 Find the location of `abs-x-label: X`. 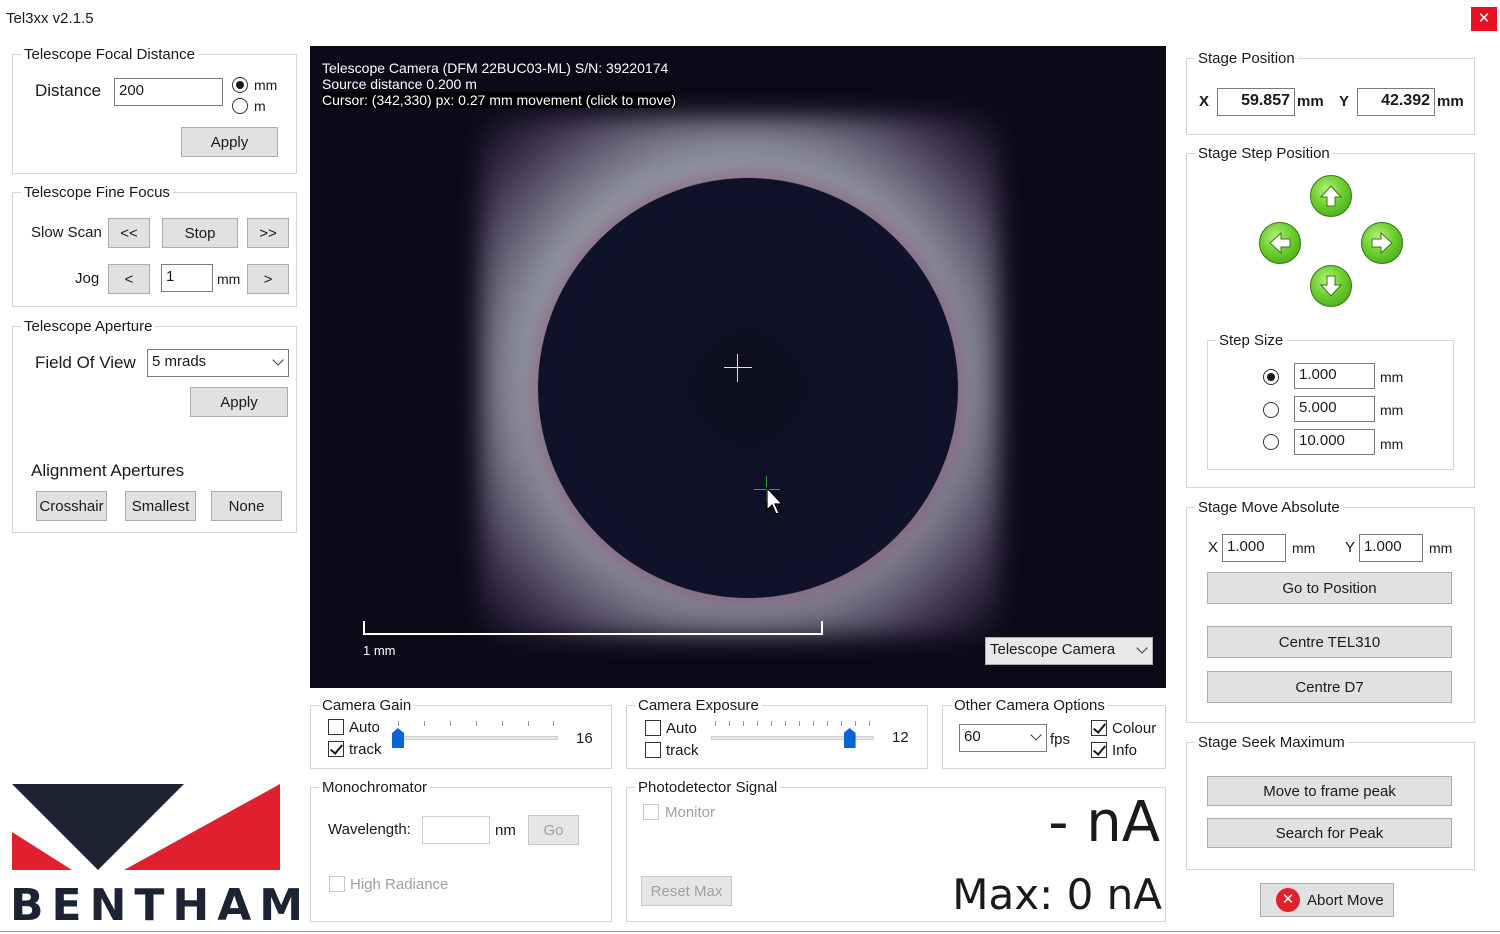

abs-x-label: X is located at coordinates (1213, 547).